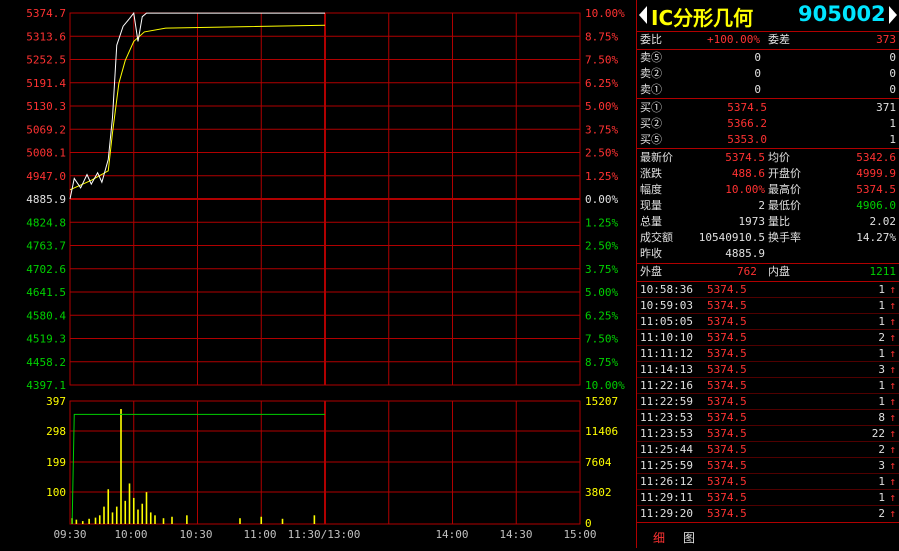  What do you see at coordinates (892, 57) in the screenshot?
I see `order-volume: 0` at bounding box center [892, 57].